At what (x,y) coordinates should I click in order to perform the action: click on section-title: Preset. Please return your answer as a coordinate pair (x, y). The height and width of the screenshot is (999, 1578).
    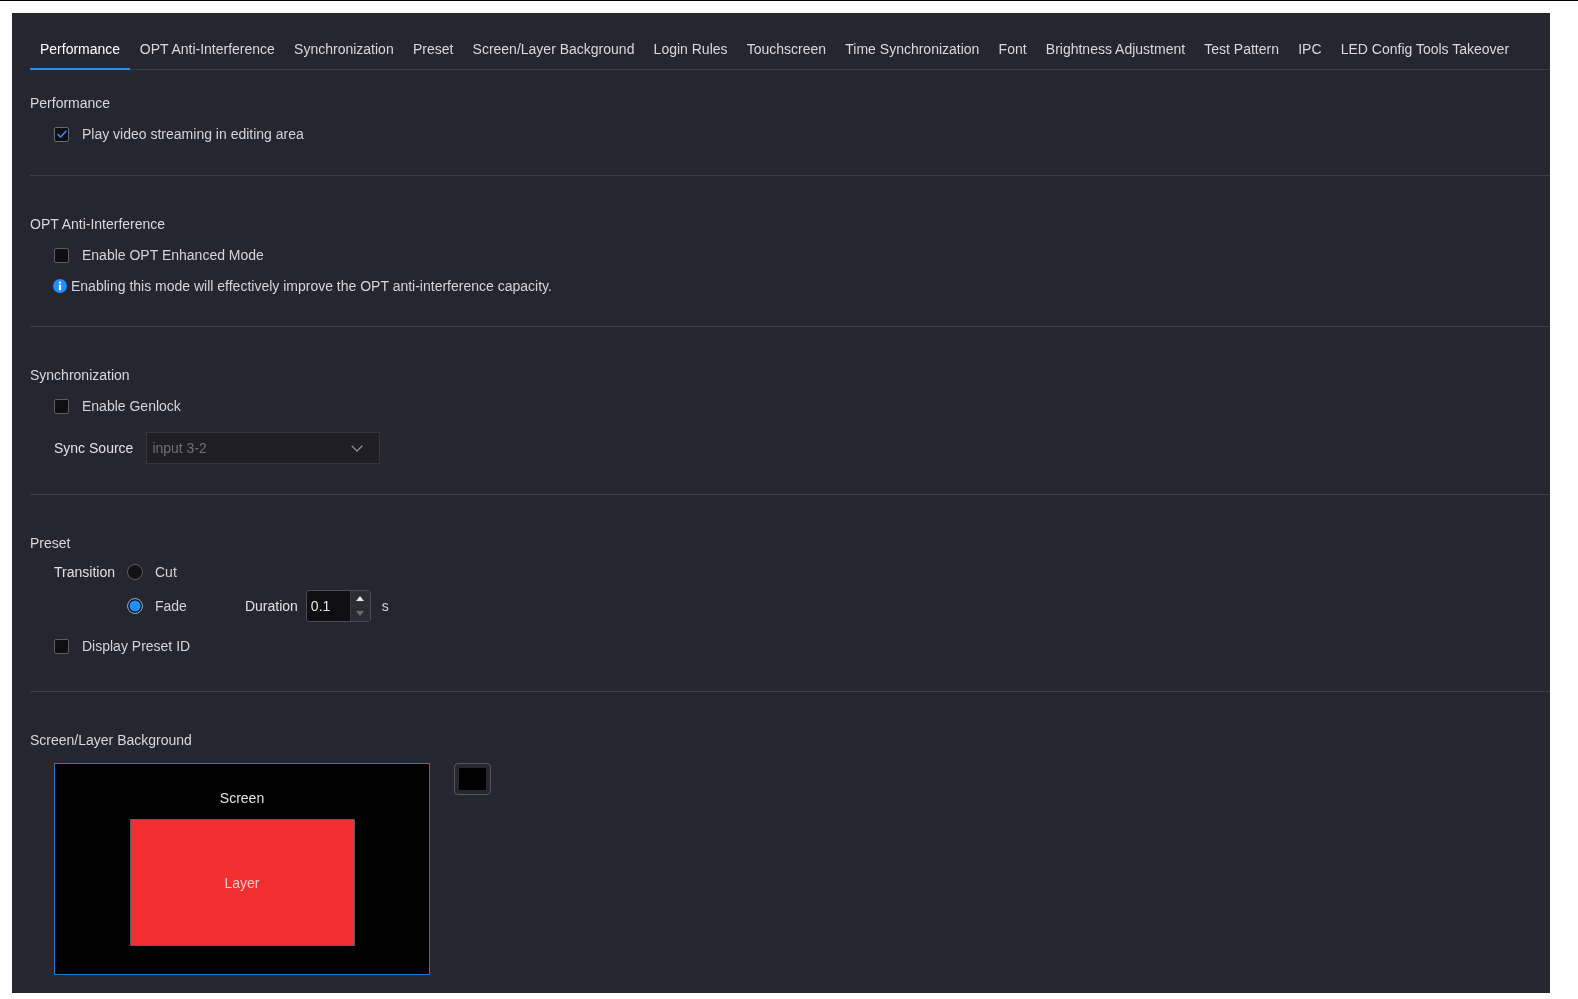
    Looking at the image, I should click on (51, 543).